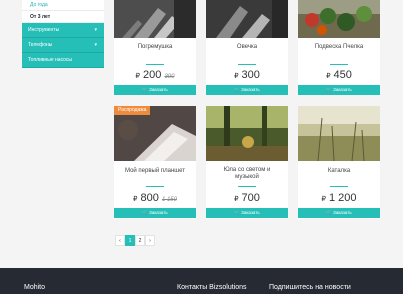 The width and height of the screenshot is (403, 294). What do you see at coordinates (63, 17) in the screenshot?
I see `sidebar-subitem-from-3-years: От 3 лет` at bounding box center [63, 17].